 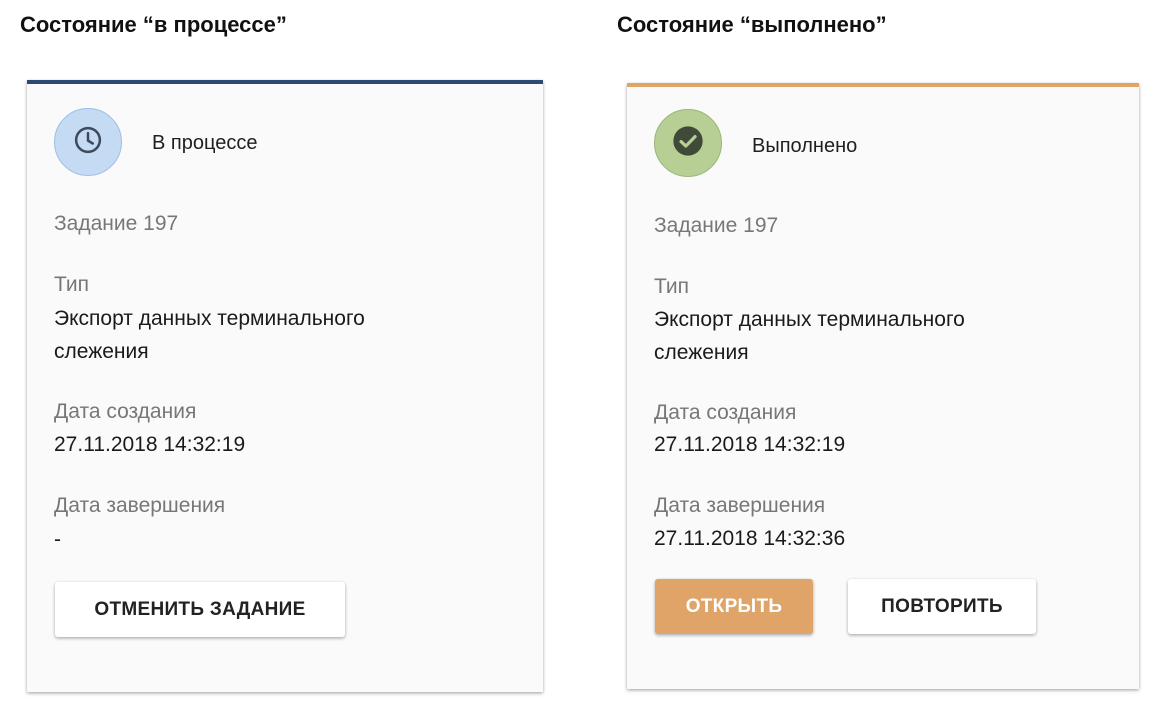 I want to click on open-button: ОТКРЫТЬ, so click(x=734, y=606).